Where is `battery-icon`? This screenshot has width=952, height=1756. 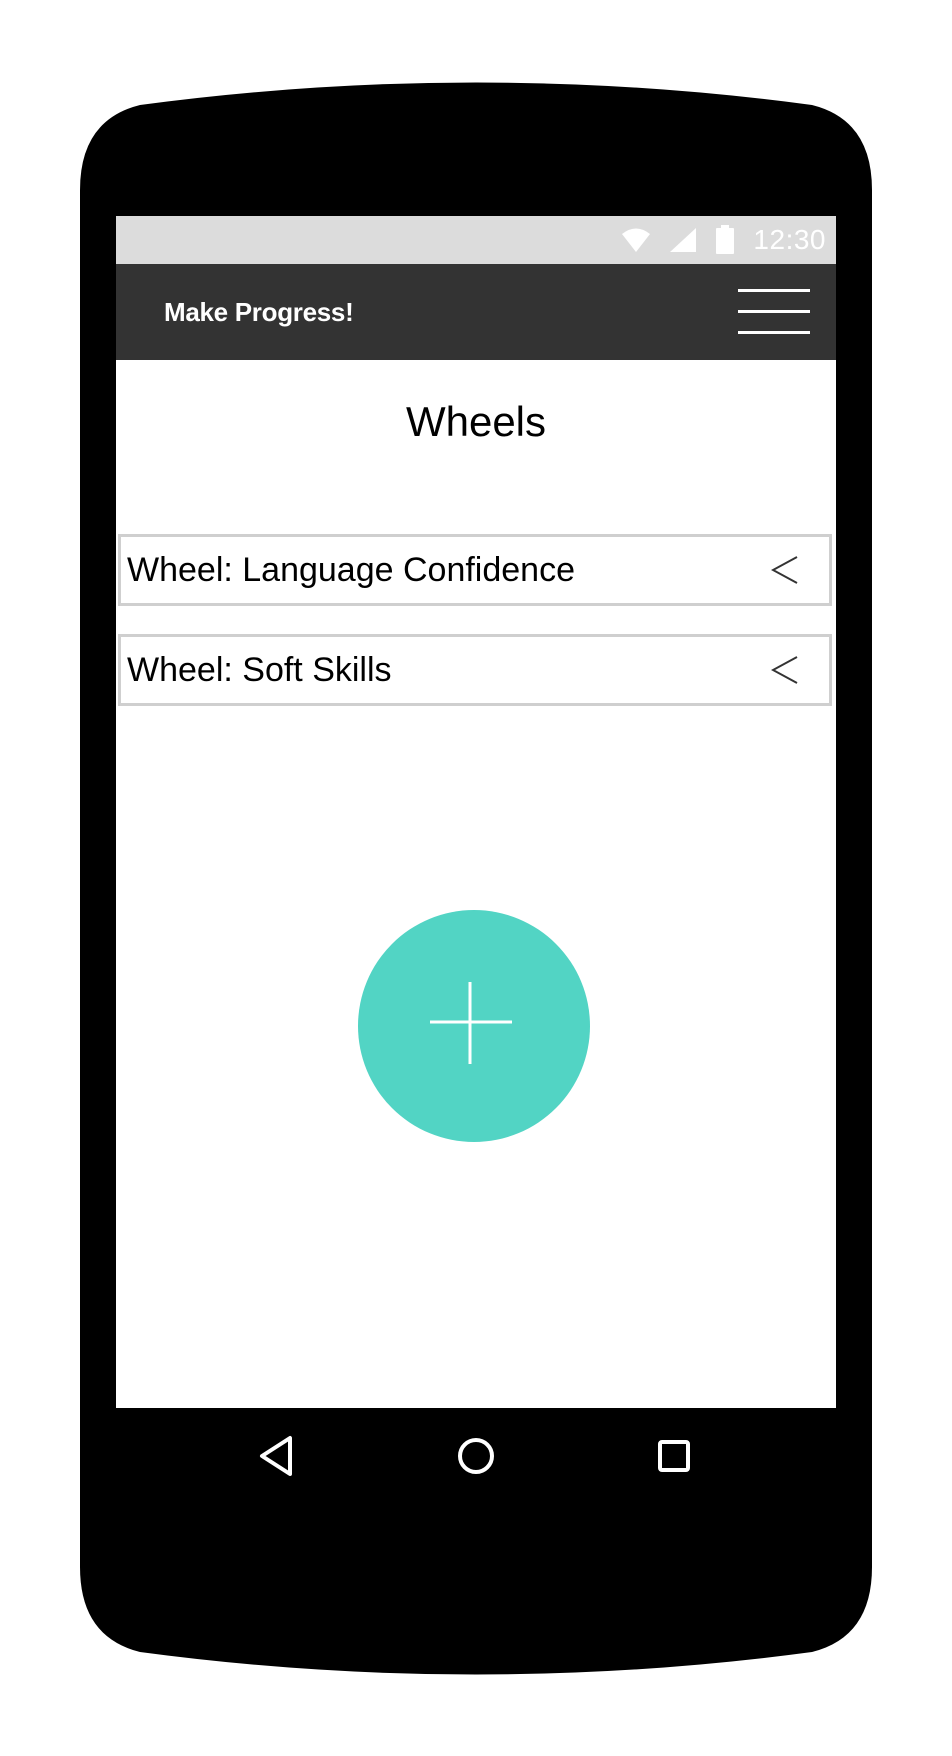
battery-icon is located at coordinates (725, 239).